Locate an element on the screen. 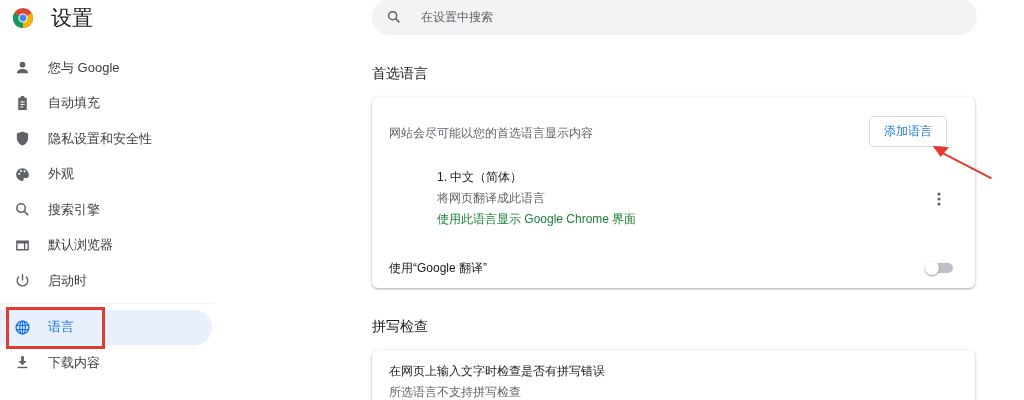  description-text: 网站会尽可能以您的首选语言显示内容 is located at coordinates (491, 133).